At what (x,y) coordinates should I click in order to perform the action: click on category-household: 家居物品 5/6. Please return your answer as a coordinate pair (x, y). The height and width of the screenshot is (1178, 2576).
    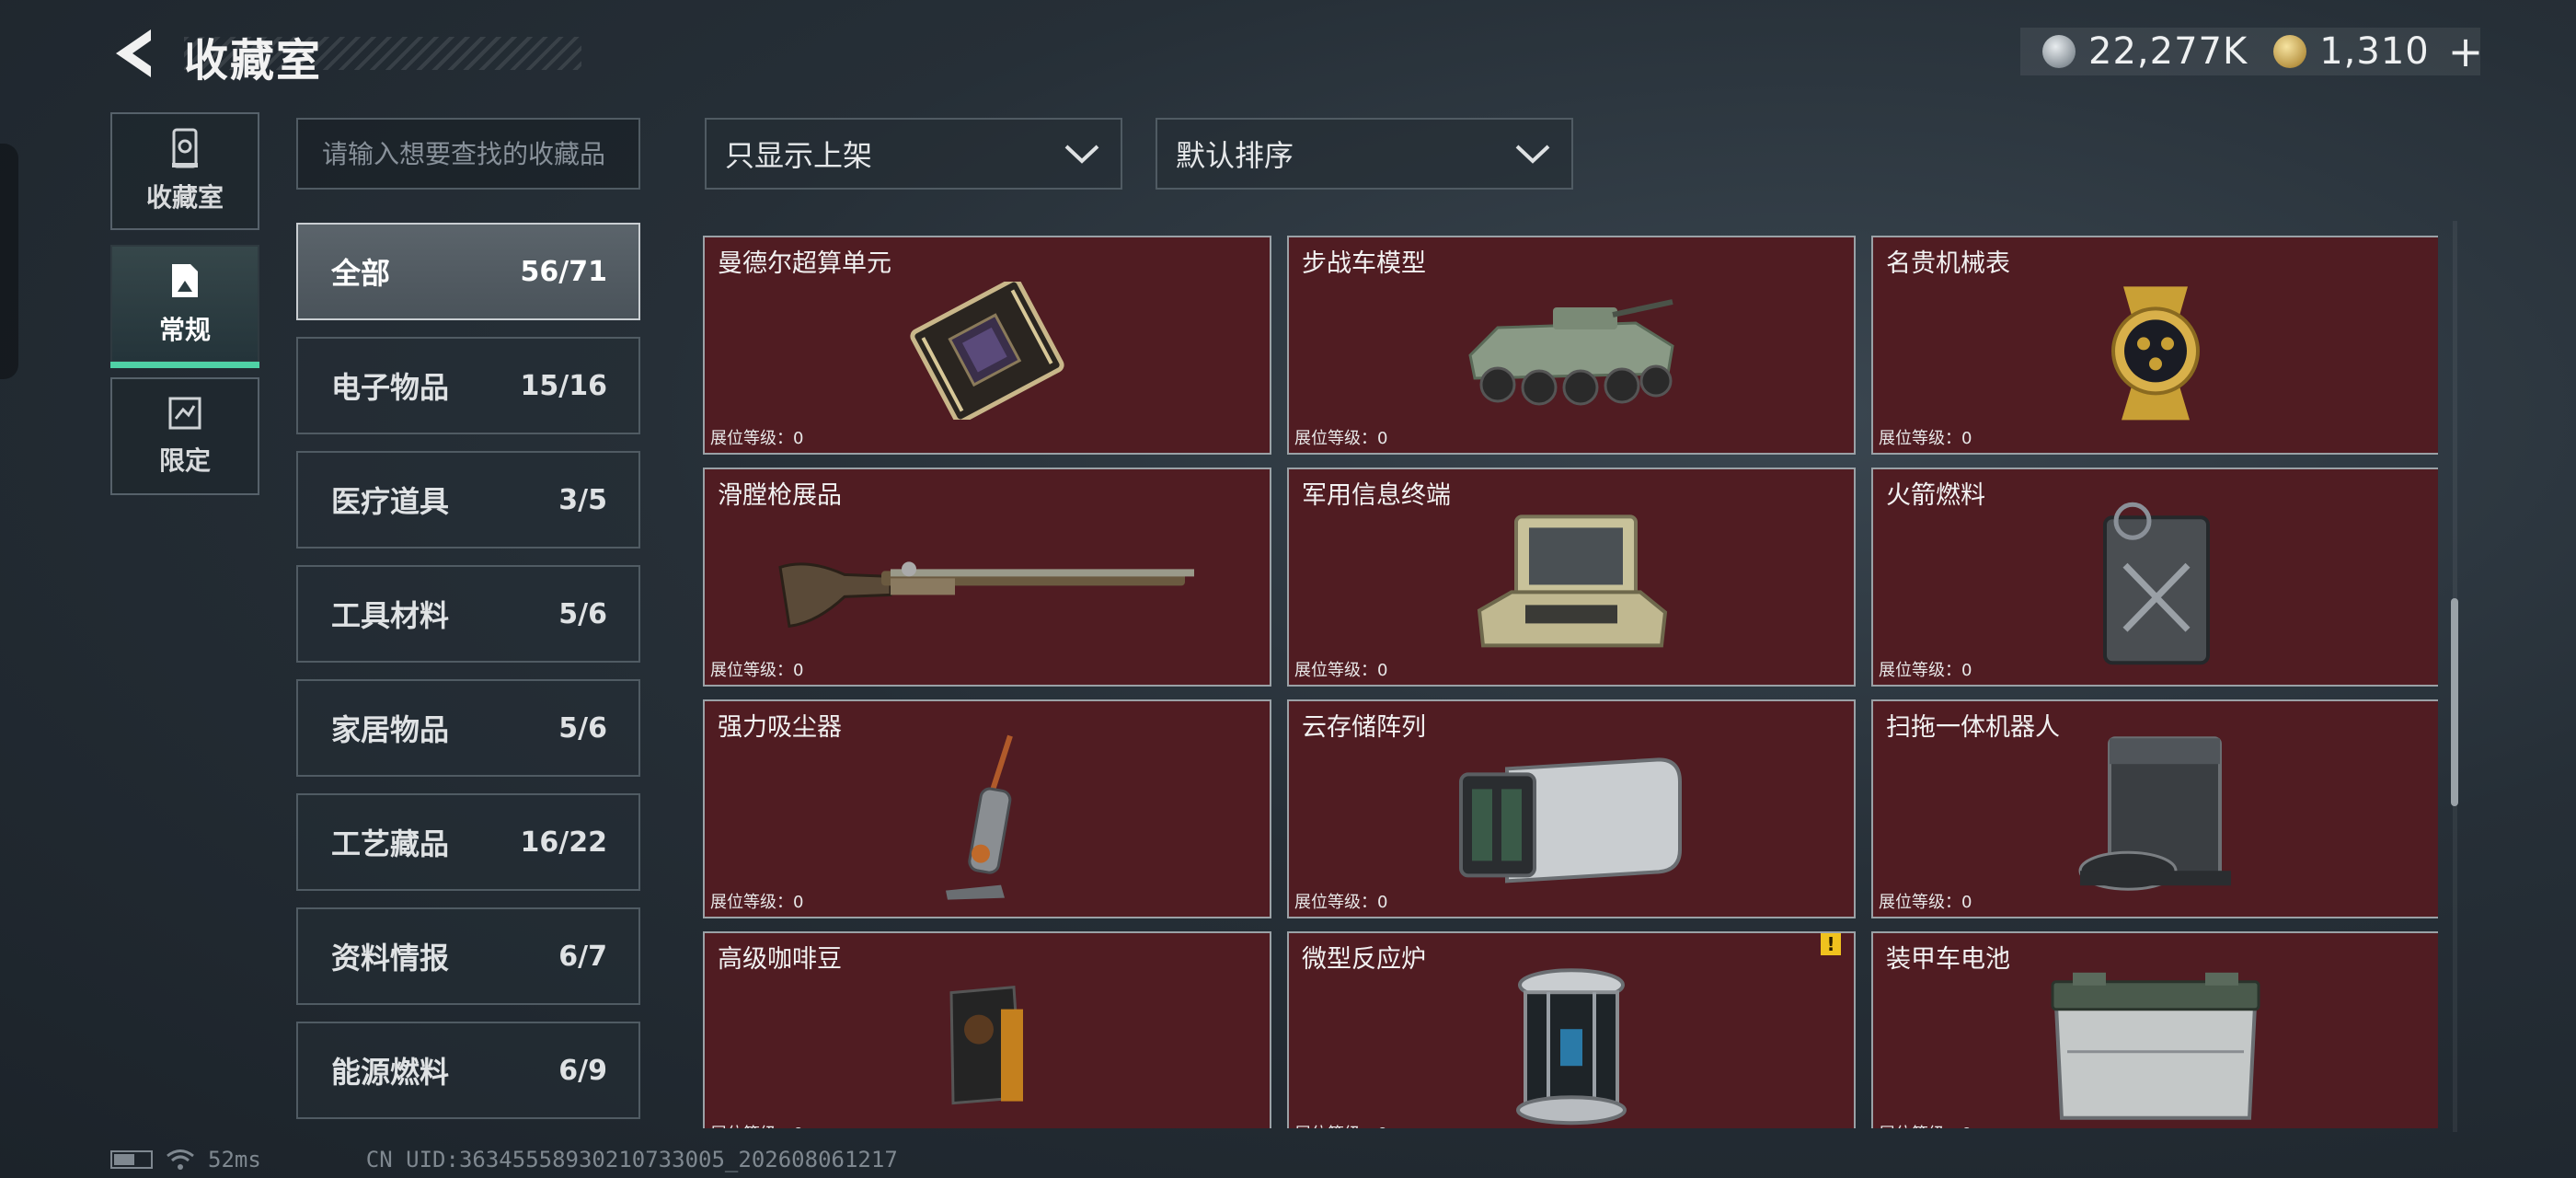
    Looking at the image, I should click on (468, 728).